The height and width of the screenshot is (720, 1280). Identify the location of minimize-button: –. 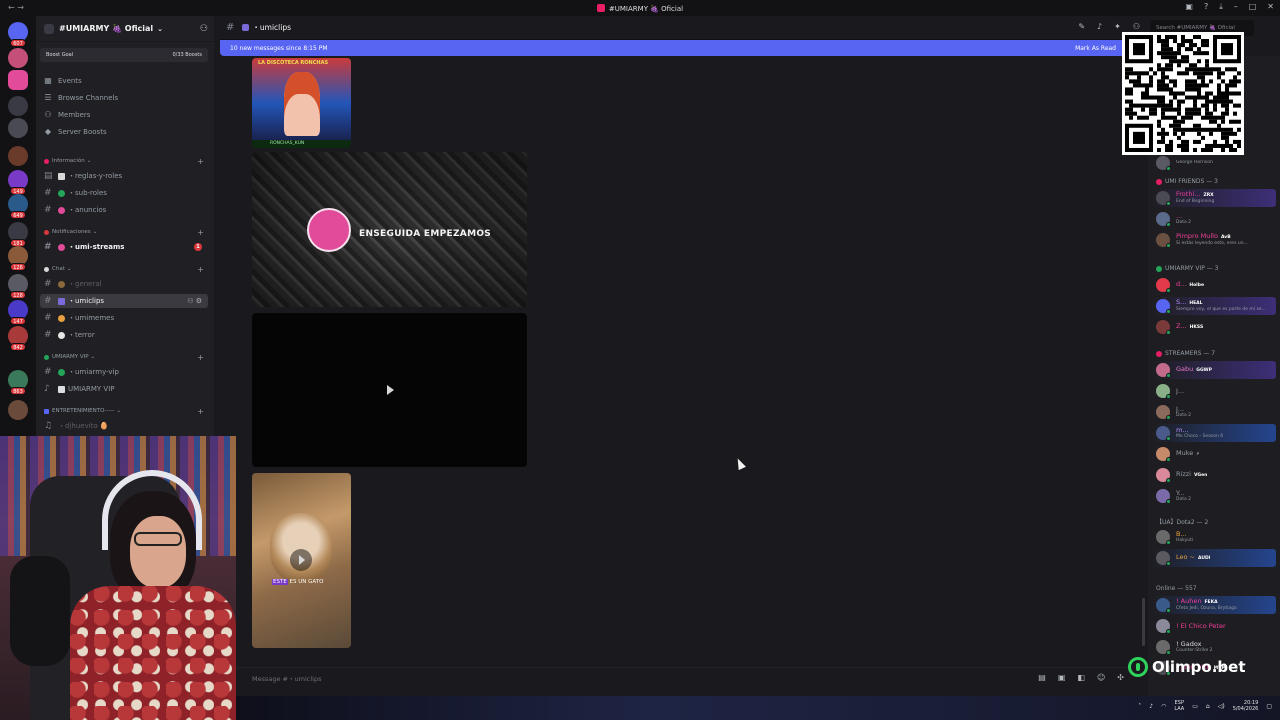
(1236, 7).